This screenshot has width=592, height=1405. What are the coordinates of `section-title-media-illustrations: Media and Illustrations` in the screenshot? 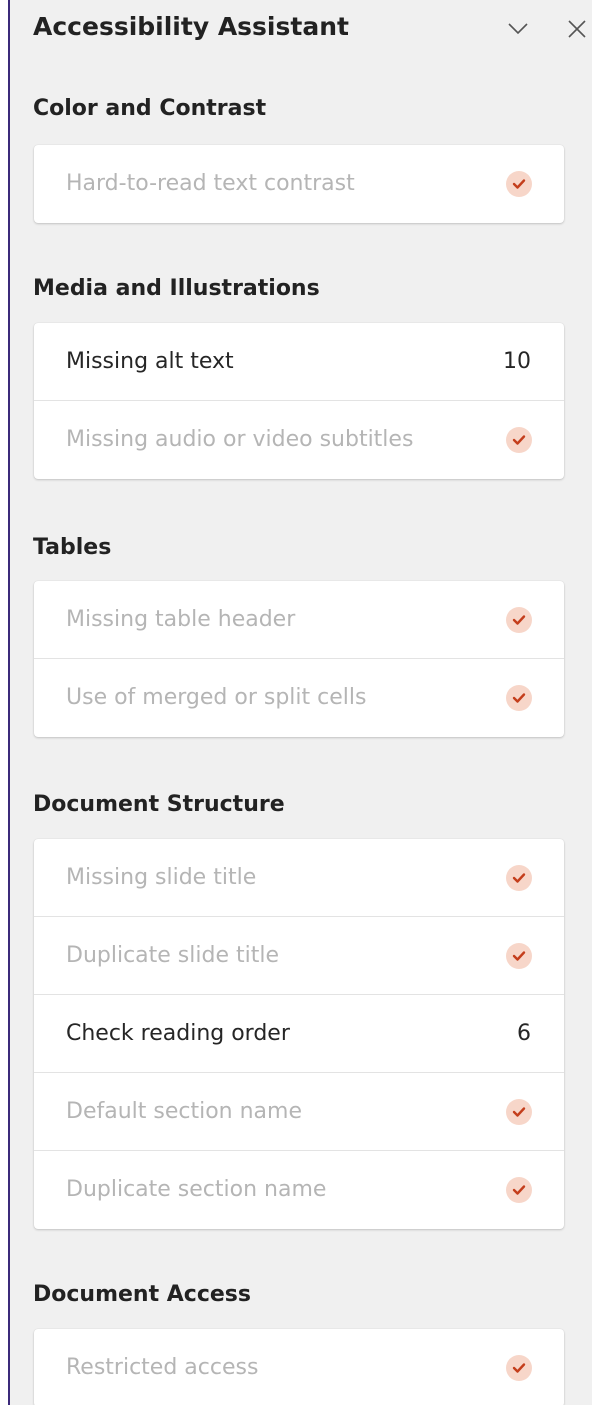 It's located at (176, 288).